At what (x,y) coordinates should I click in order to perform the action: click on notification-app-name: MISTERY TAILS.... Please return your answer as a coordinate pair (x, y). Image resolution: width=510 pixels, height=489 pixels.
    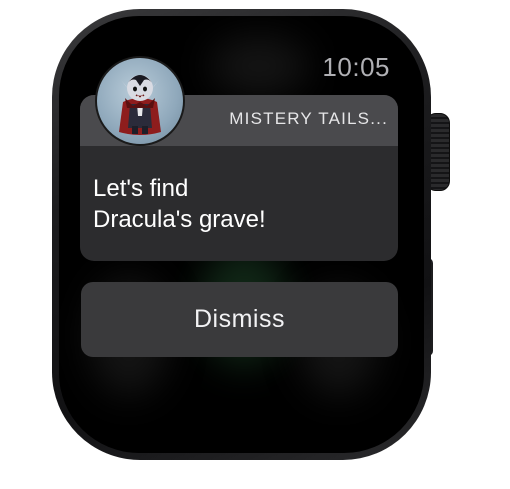
    Looking at the image, I should click on (308, 118).